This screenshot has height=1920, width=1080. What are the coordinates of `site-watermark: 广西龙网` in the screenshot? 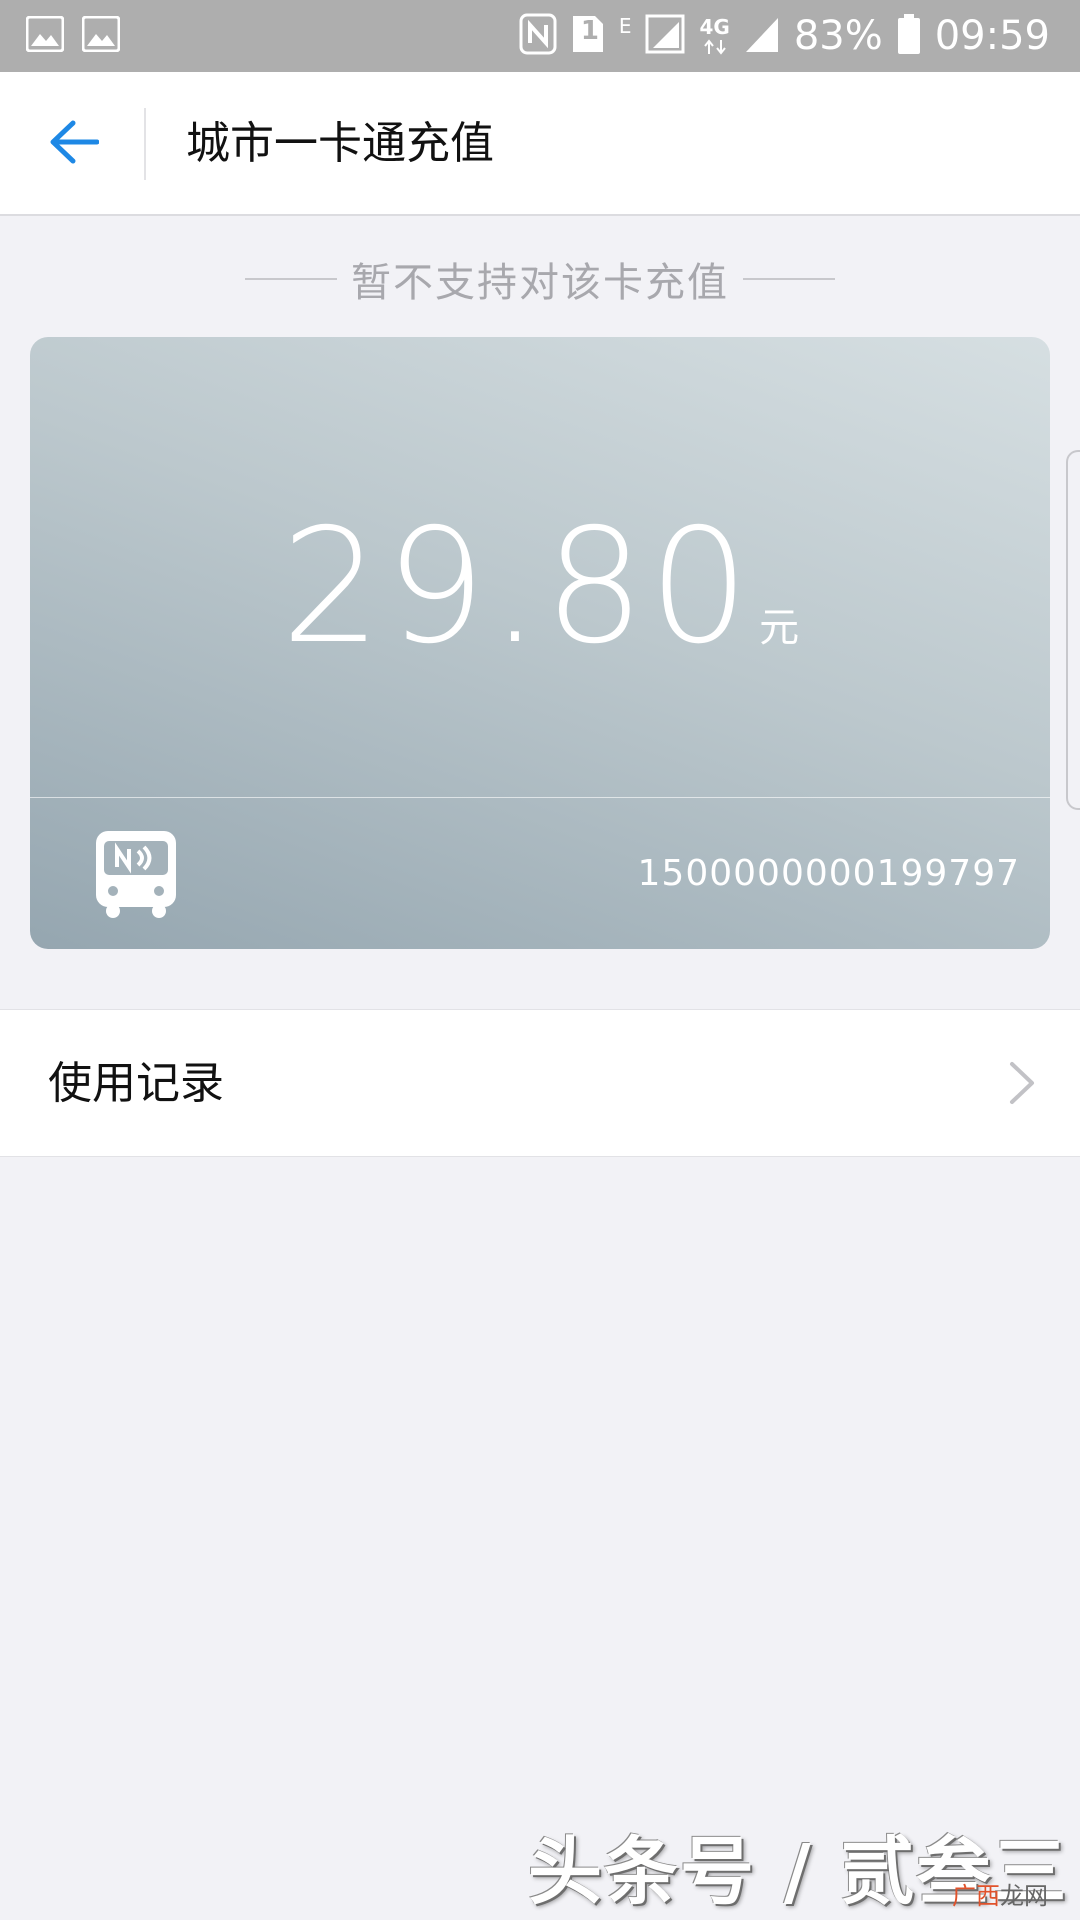 It's located at (1000, 1893).